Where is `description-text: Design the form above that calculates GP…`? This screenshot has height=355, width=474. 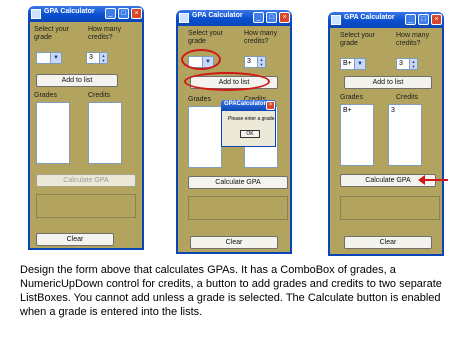
description-text: Design the form above that calculates GP… is located at coordinates (231, 291).